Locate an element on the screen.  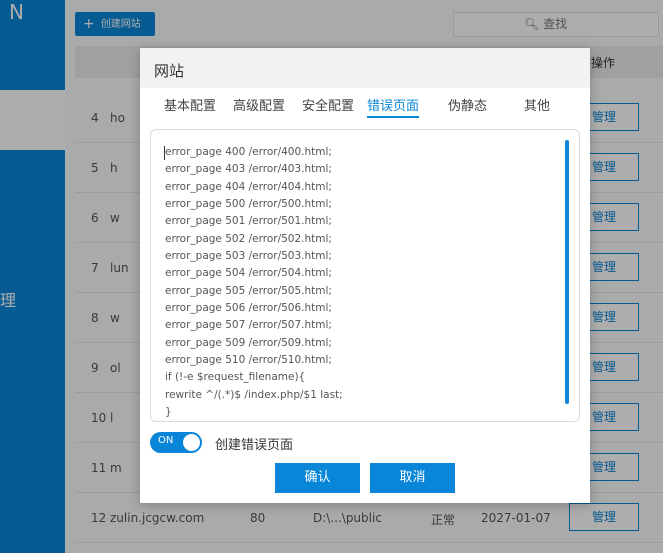
toggle-label: 创建错误页面 is located at coordinates (254, 445).